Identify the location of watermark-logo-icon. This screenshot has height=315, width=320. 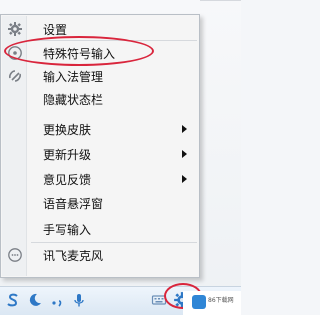
(199, 302).